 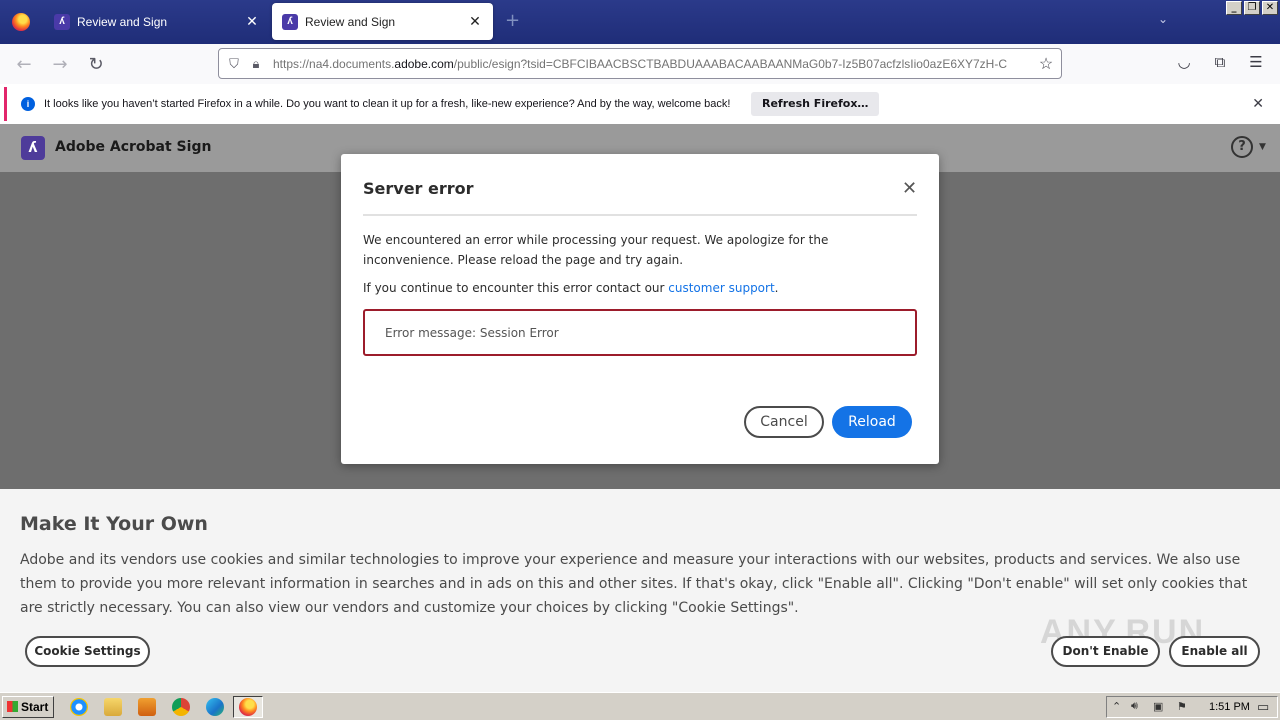 I want to click on volume-icon: 🔊︎, so click(x=1134, y=706).